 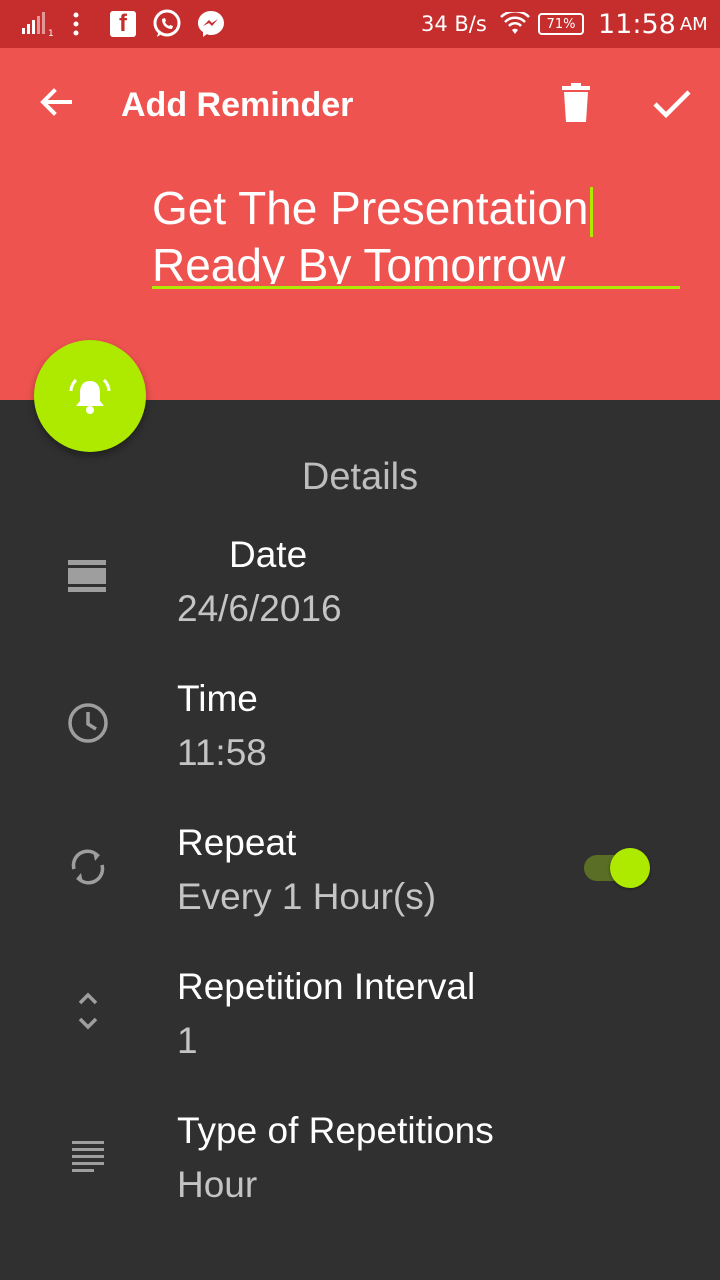 I want to click on repeat-icon, so click(x=88, y=867).